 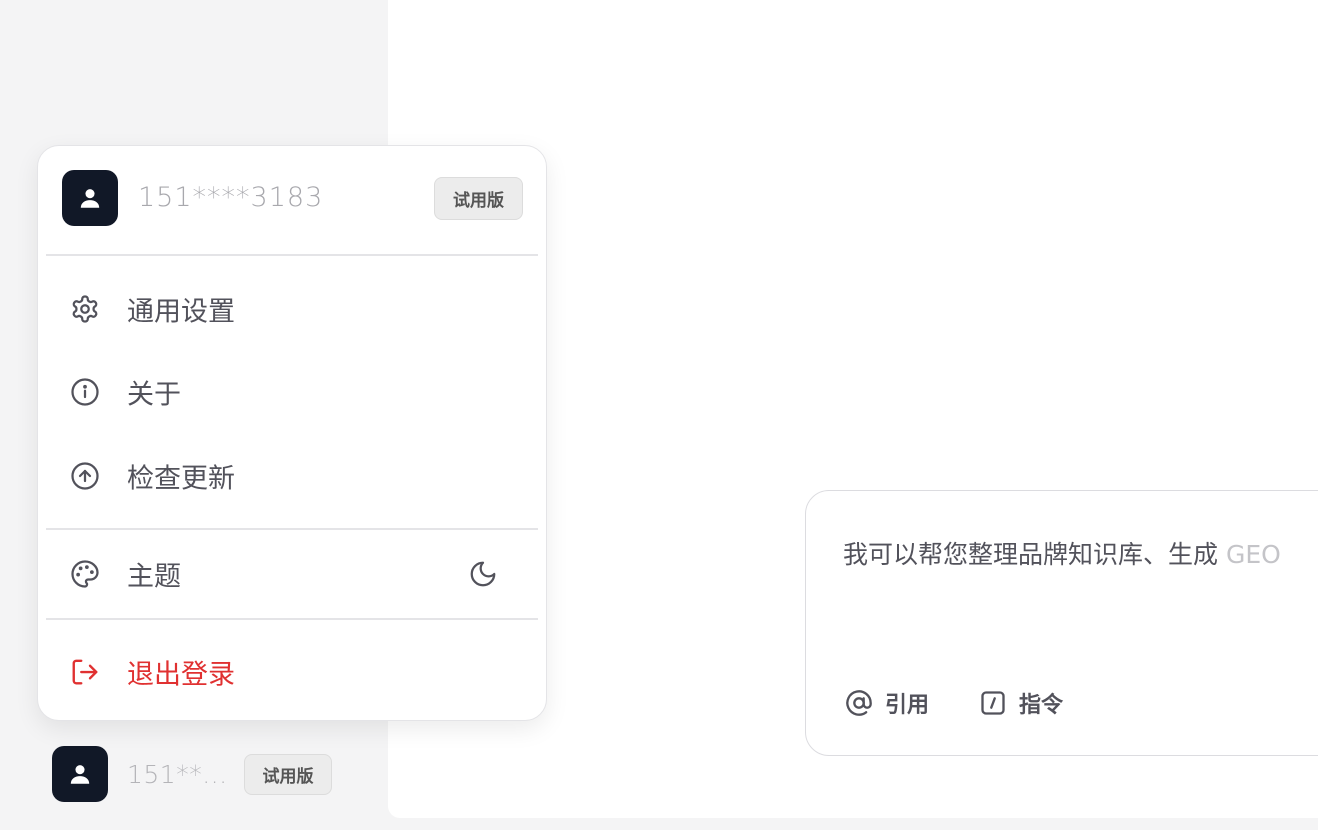 What do you see at coordinates (483, 574) in the screenshot?
I see `moon-icon` at bounding box center [483, 574].